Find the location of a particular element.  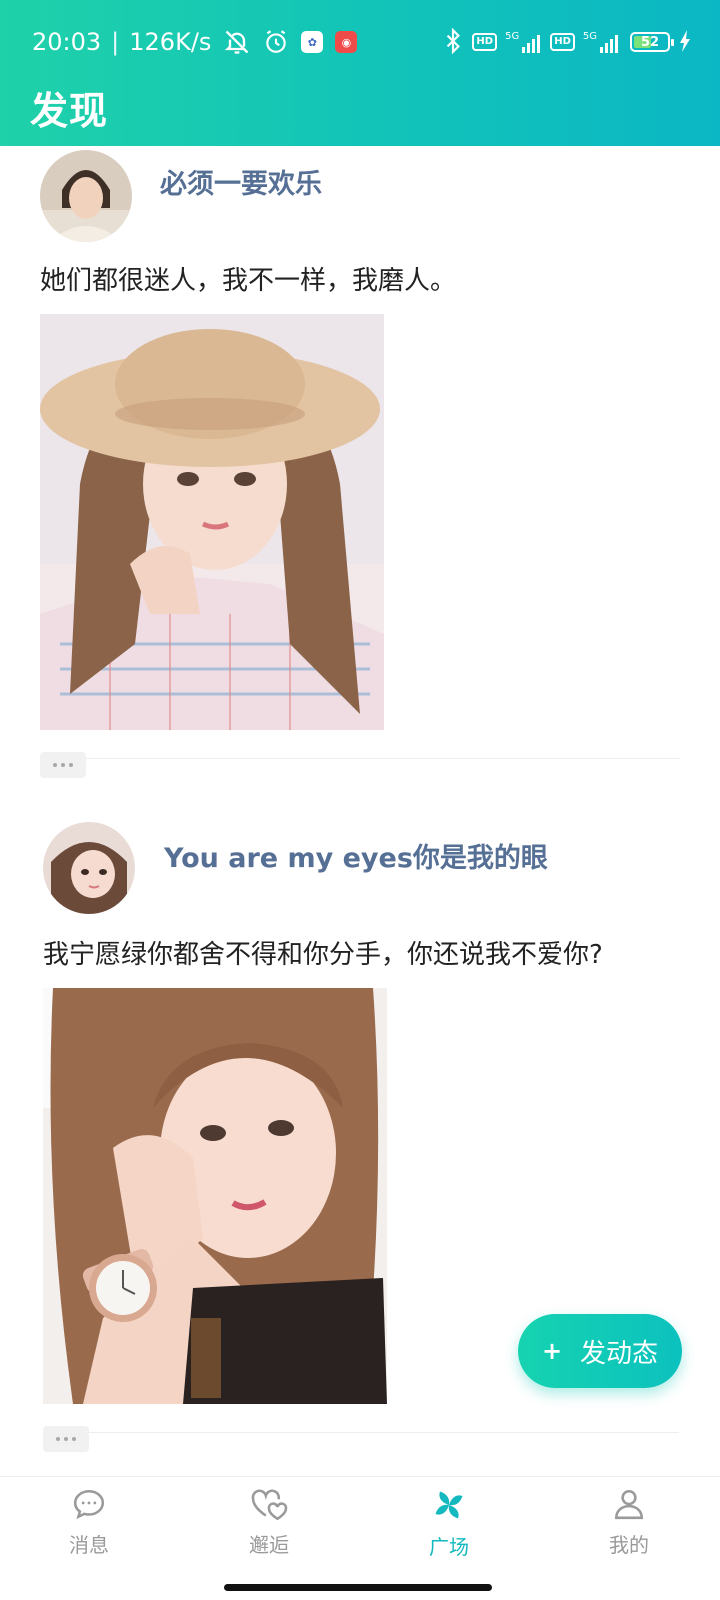

network-type-2: 5G is located at coordinates (589, 36).